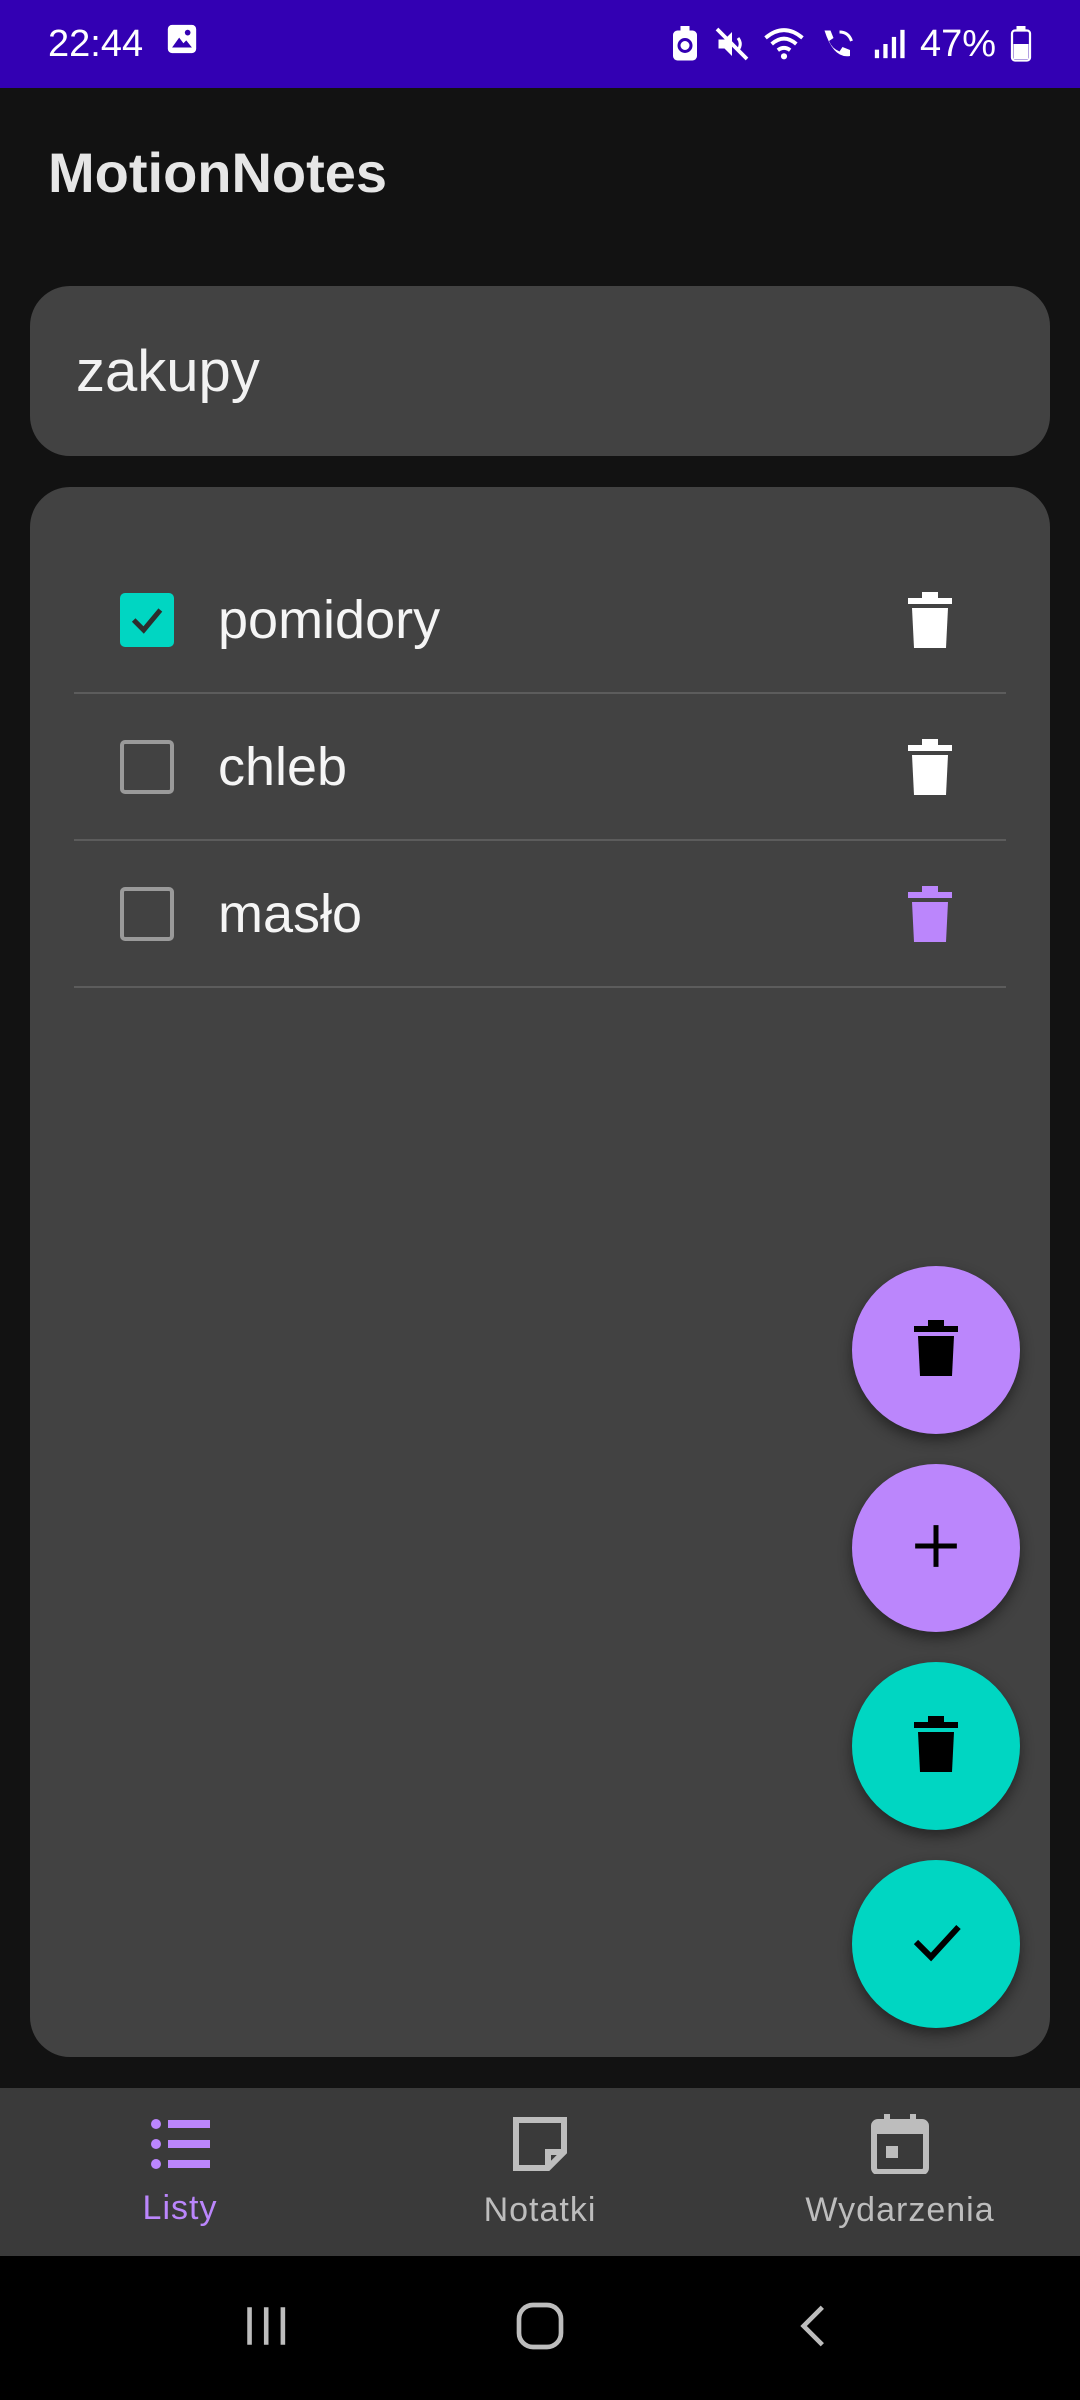 The height and width of the screenshot is (2400, 1080). Describe the element at coordinates (182, 44) in the screenshot. I see `gallery-icon` at that location.